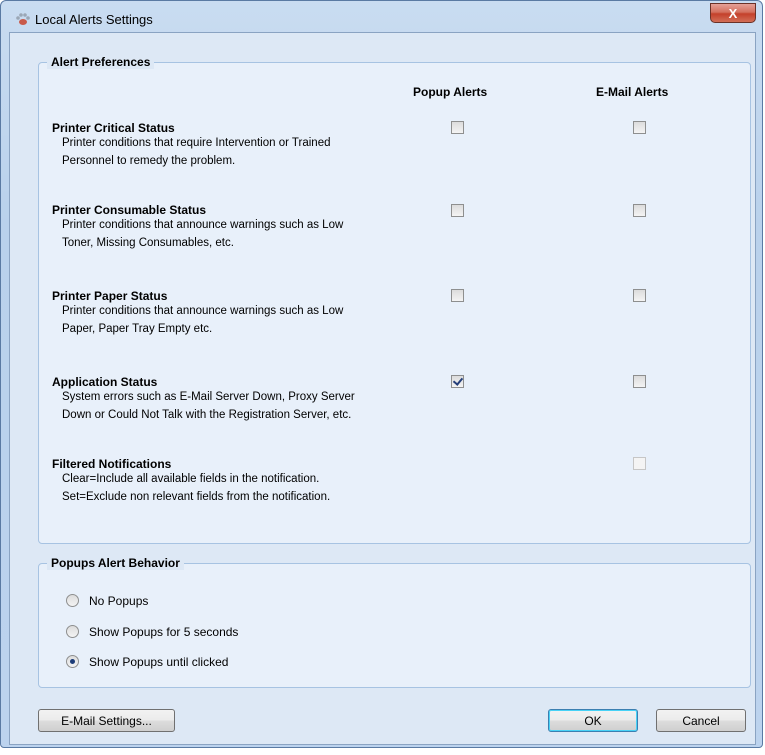  I want to click on row-desc-paper-2: Paper, Paper Tray Empty etc., so click(137, 329).